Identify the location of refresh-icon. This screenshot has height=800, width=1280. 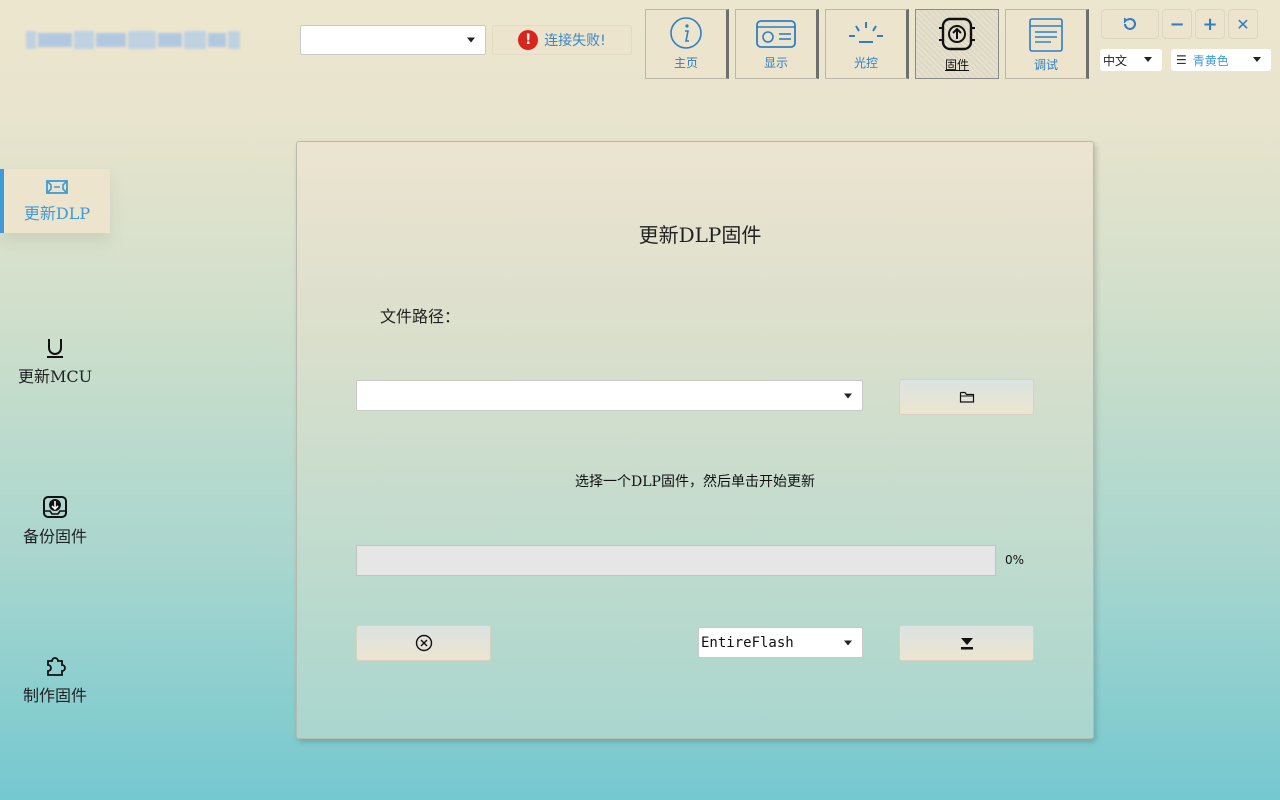
(1129, 23).